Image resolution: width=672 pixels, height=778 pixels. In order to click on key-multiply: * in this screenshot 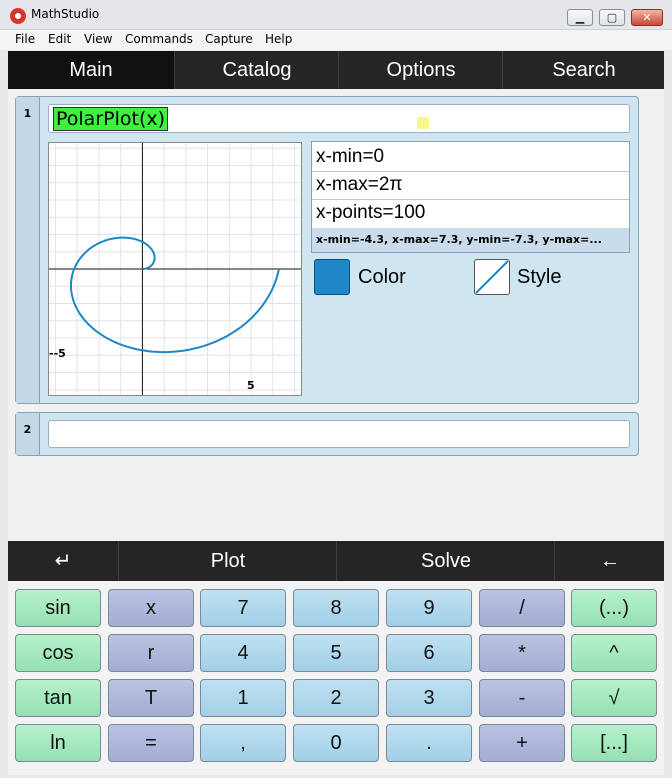, I will do `click(522, 653)`.